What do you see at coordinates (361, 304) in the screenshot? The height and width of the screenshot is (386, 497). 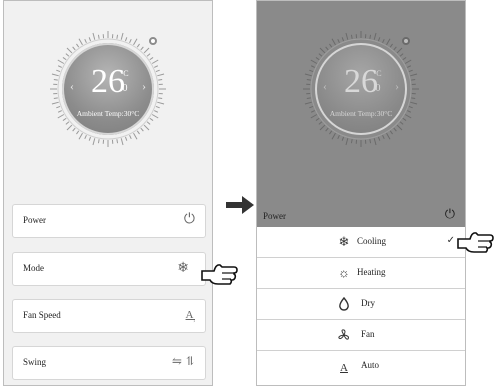 I see `mode-option-dry: Dry` at bounding box center [361, 304].